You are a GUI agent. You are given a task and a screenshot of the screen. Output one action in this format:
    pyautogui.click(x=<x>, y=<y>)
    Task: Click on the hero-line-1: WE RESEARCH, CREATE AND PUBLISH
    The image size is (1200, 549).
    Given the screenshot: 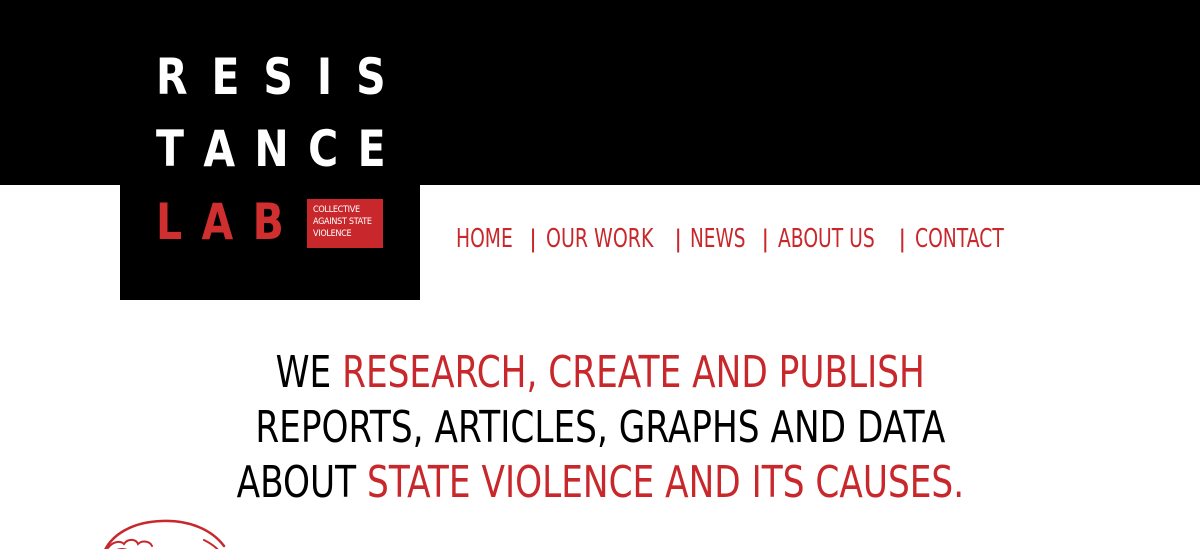 What is the action you would take?
    pyautogui.click(x=600, y=372)
    